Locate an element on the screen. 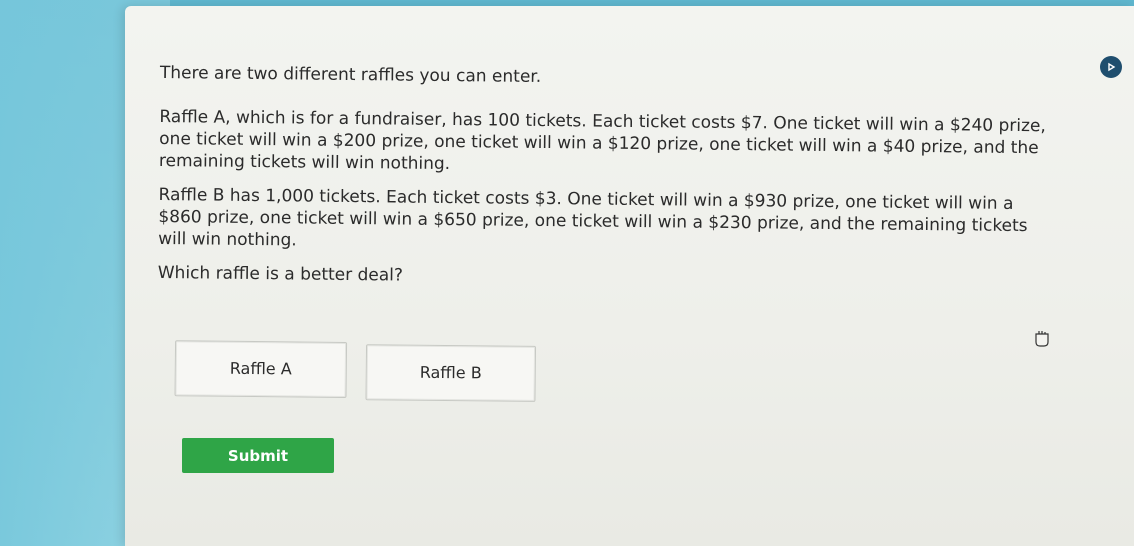 This screenshot has height=546, width=1134. choice-raffle-b-label: Raffle B is located at coordinates (450, 372).